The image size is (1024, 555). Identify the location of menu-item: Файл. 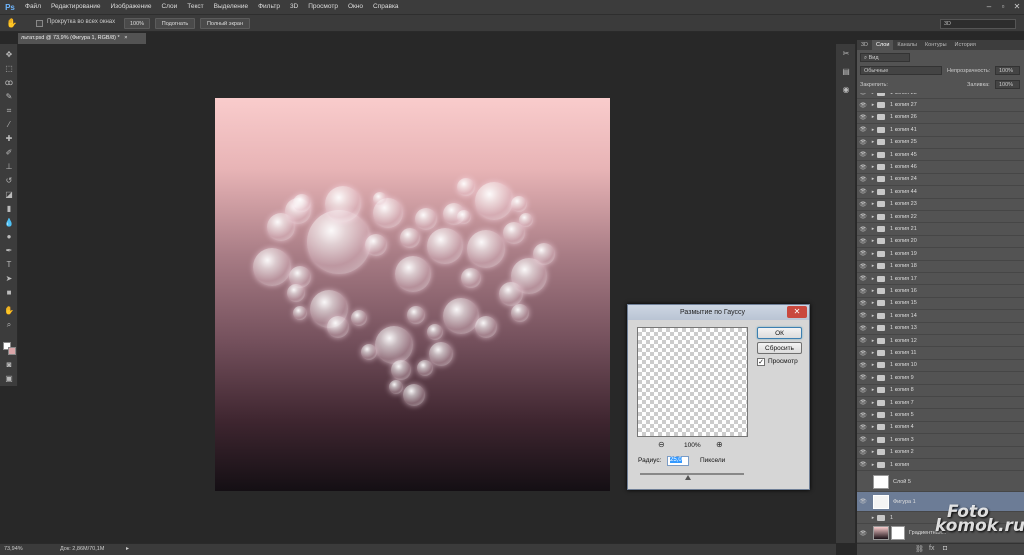
(33, 7).